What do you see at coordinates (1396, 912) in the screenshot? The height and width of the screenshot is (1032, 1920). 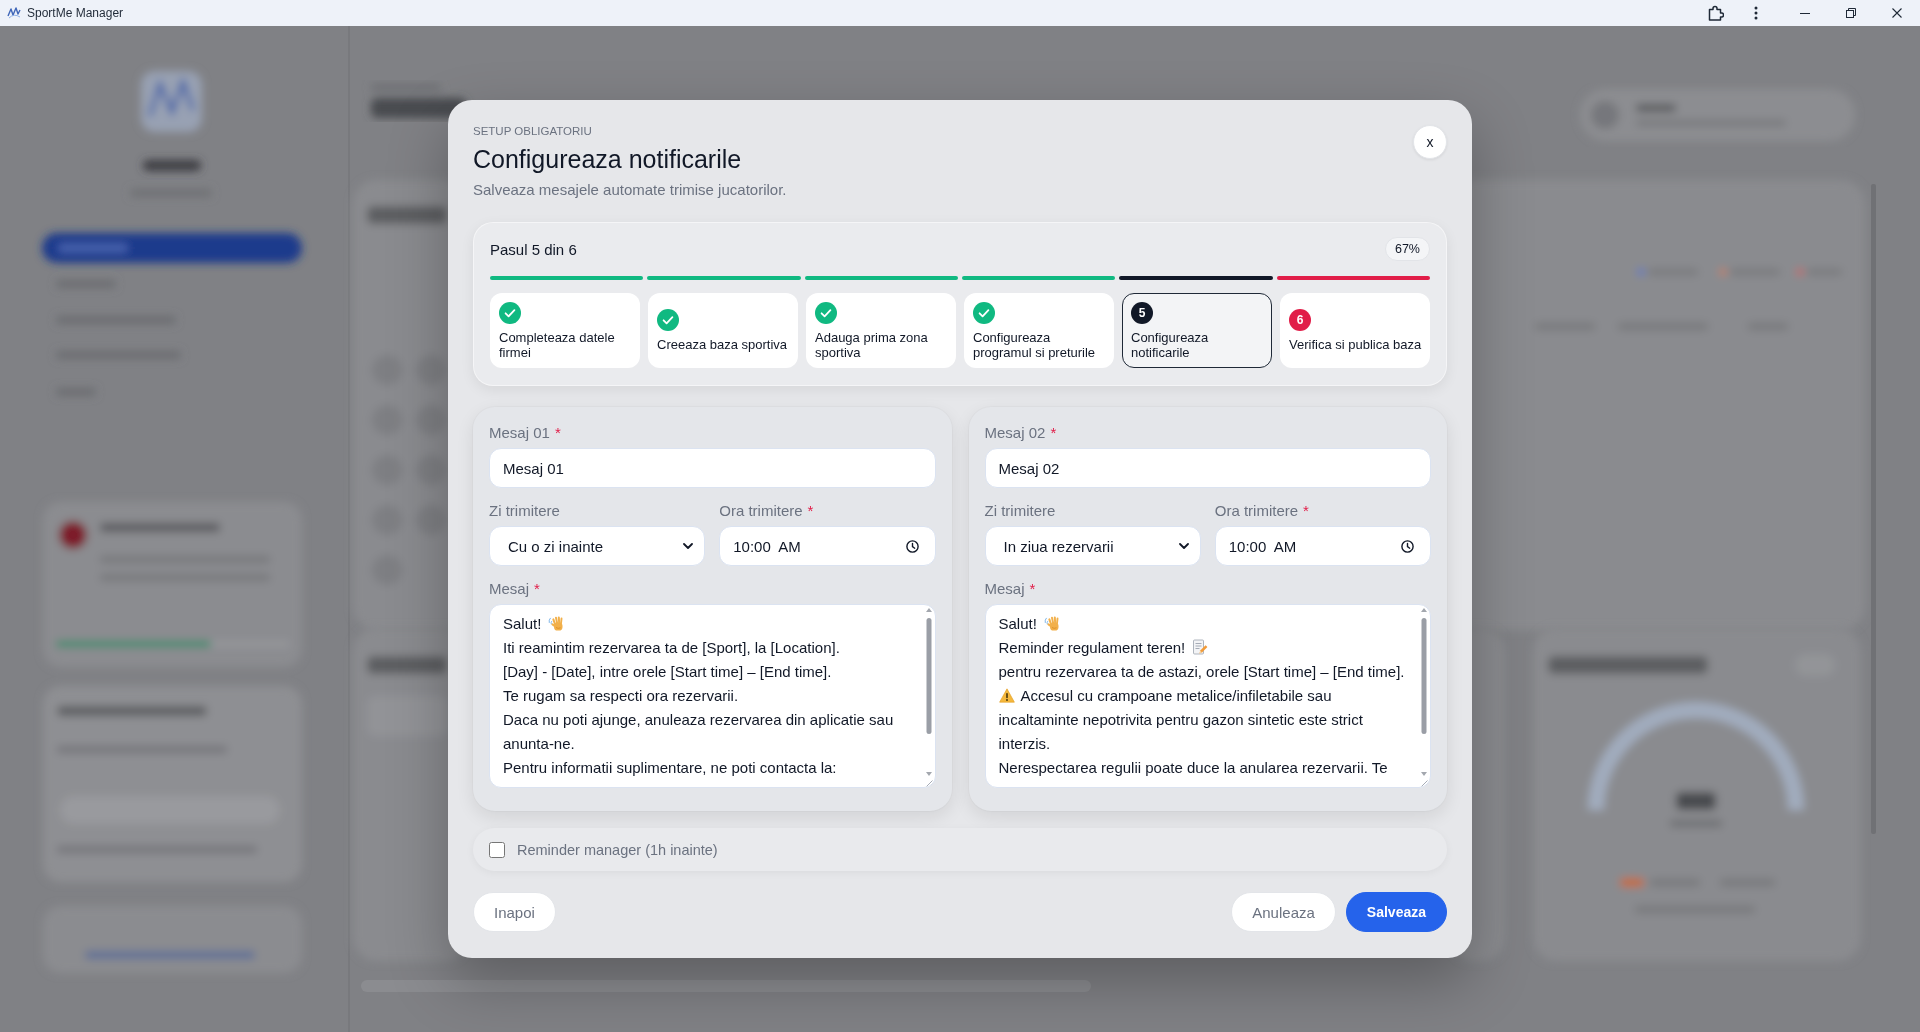 I see `save-button: Salveaza` at bounding box center [1396, 912].